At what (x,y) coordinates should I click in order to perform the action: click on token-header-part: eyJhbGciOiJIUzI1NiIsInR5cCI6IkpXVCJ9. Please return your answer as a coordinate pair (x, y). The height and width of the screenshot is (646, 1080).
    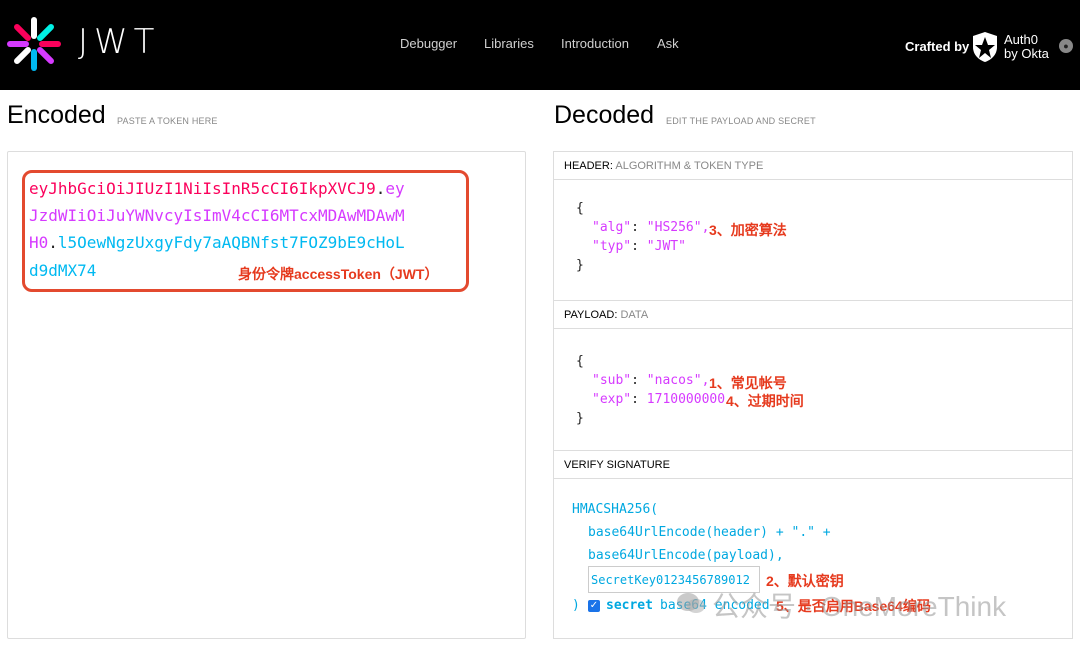
    Looking at the image, I should click on (202, 188).